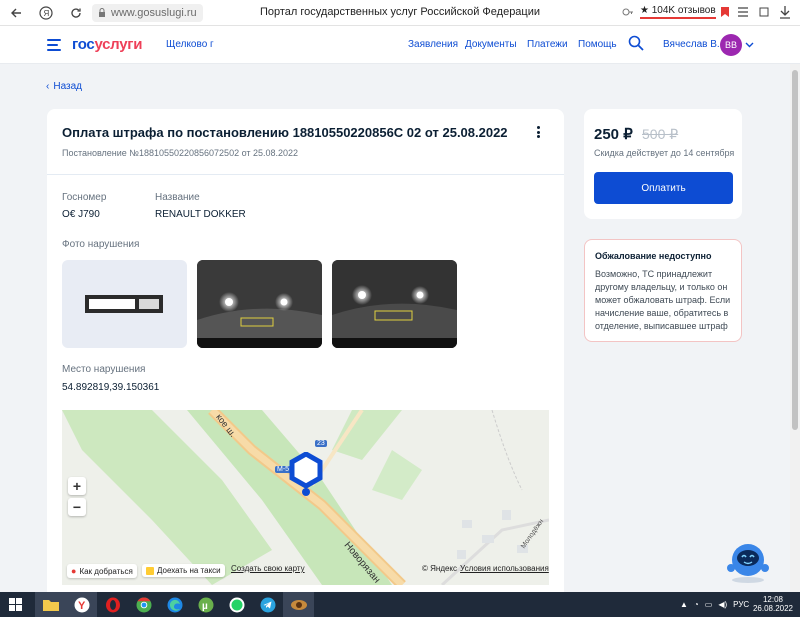 The height and width of the screenshot is (617, 800). What do you see at coordinates (48, 86) in the screenshot?
I see `chevron-left-icon: ‹` at bounding box center [48, 86].